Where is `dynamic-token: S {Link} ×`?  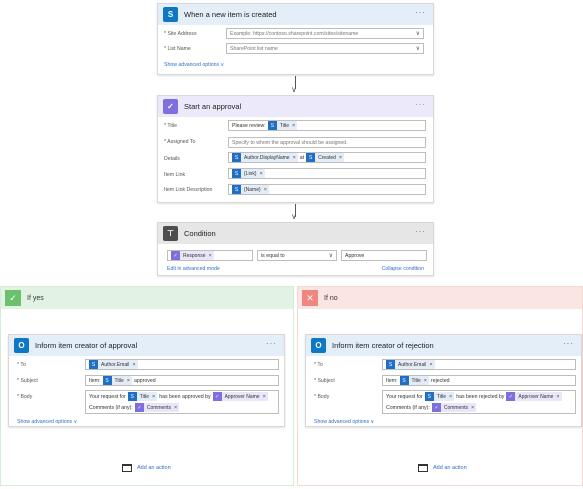
dynamic-token: S {Link} × is located at coordinates (248, 173).